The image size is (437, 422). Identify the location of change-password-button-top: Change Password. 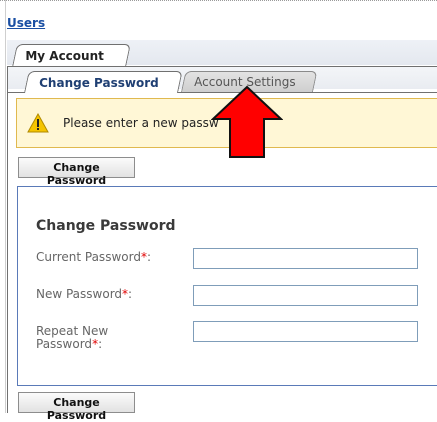
(76, 172).